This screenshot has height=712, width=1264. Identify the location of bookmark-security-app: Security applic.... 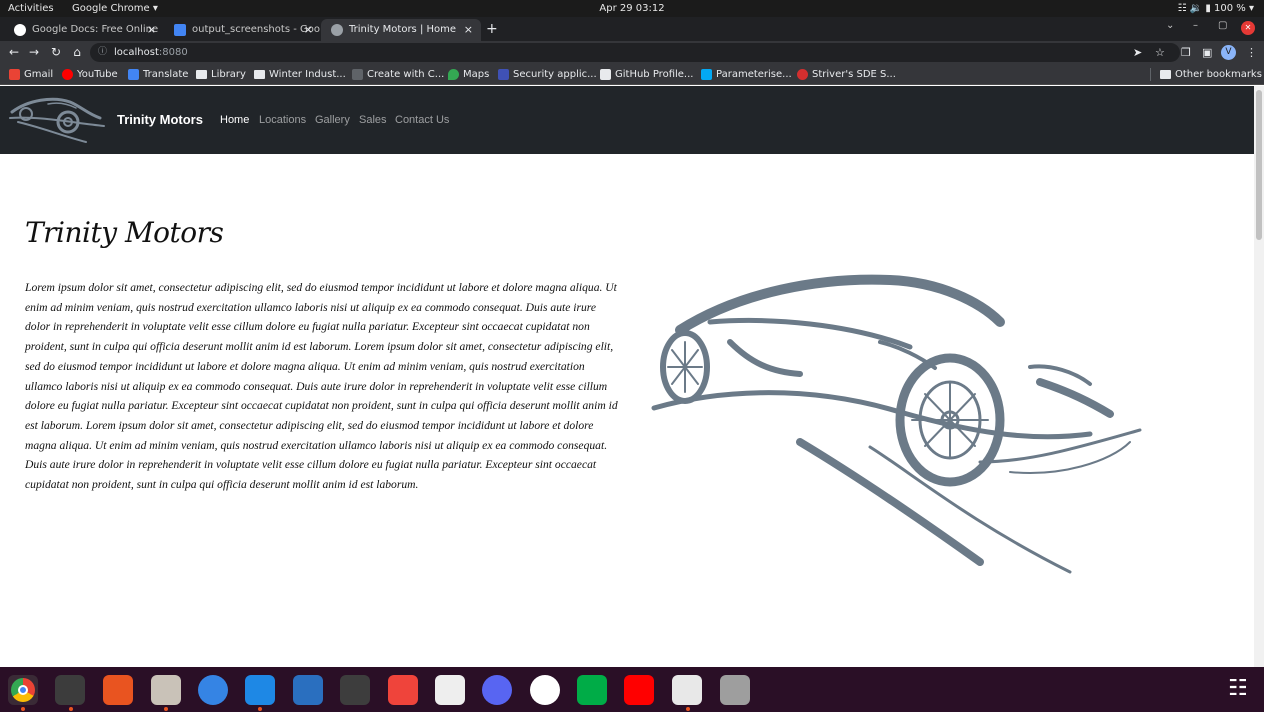
(547, 74).